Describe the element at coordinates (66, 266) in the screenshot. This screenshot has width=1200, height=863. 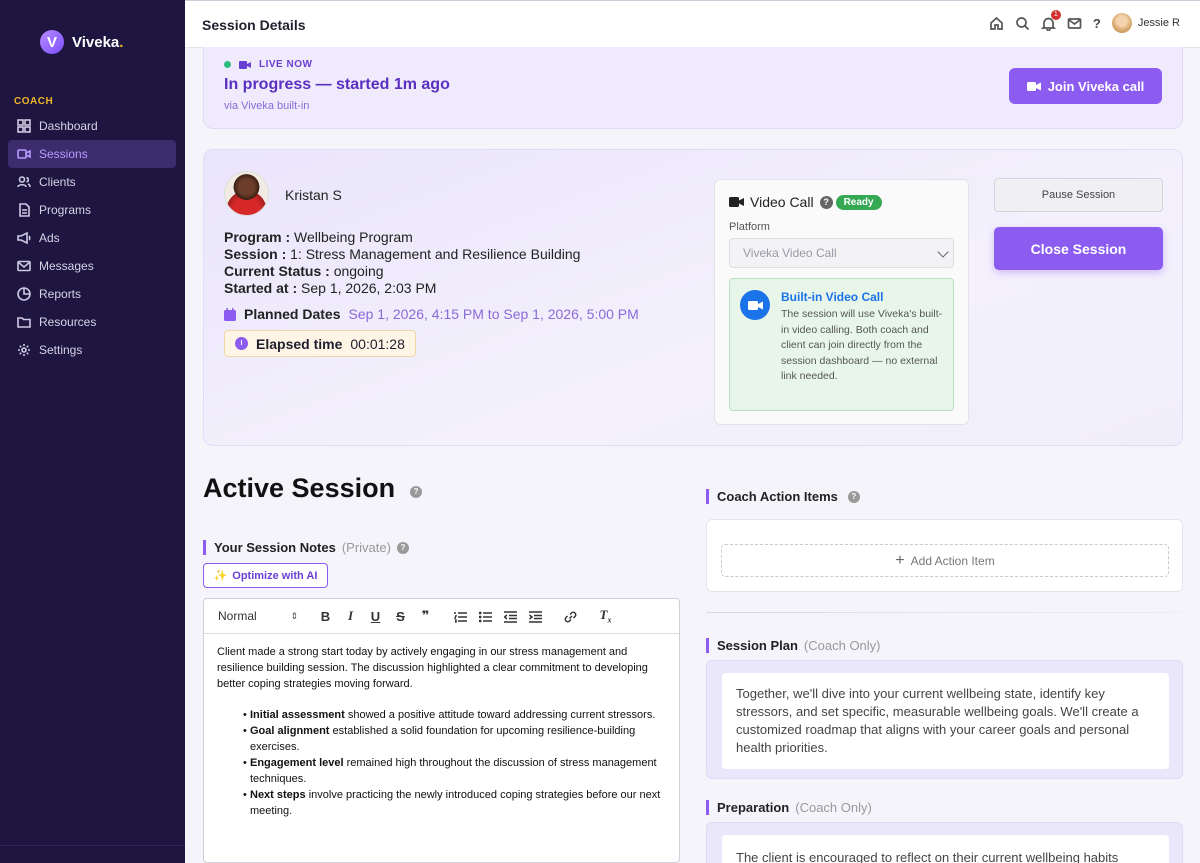
I see `sidebar-item-label: Messages` at that location.